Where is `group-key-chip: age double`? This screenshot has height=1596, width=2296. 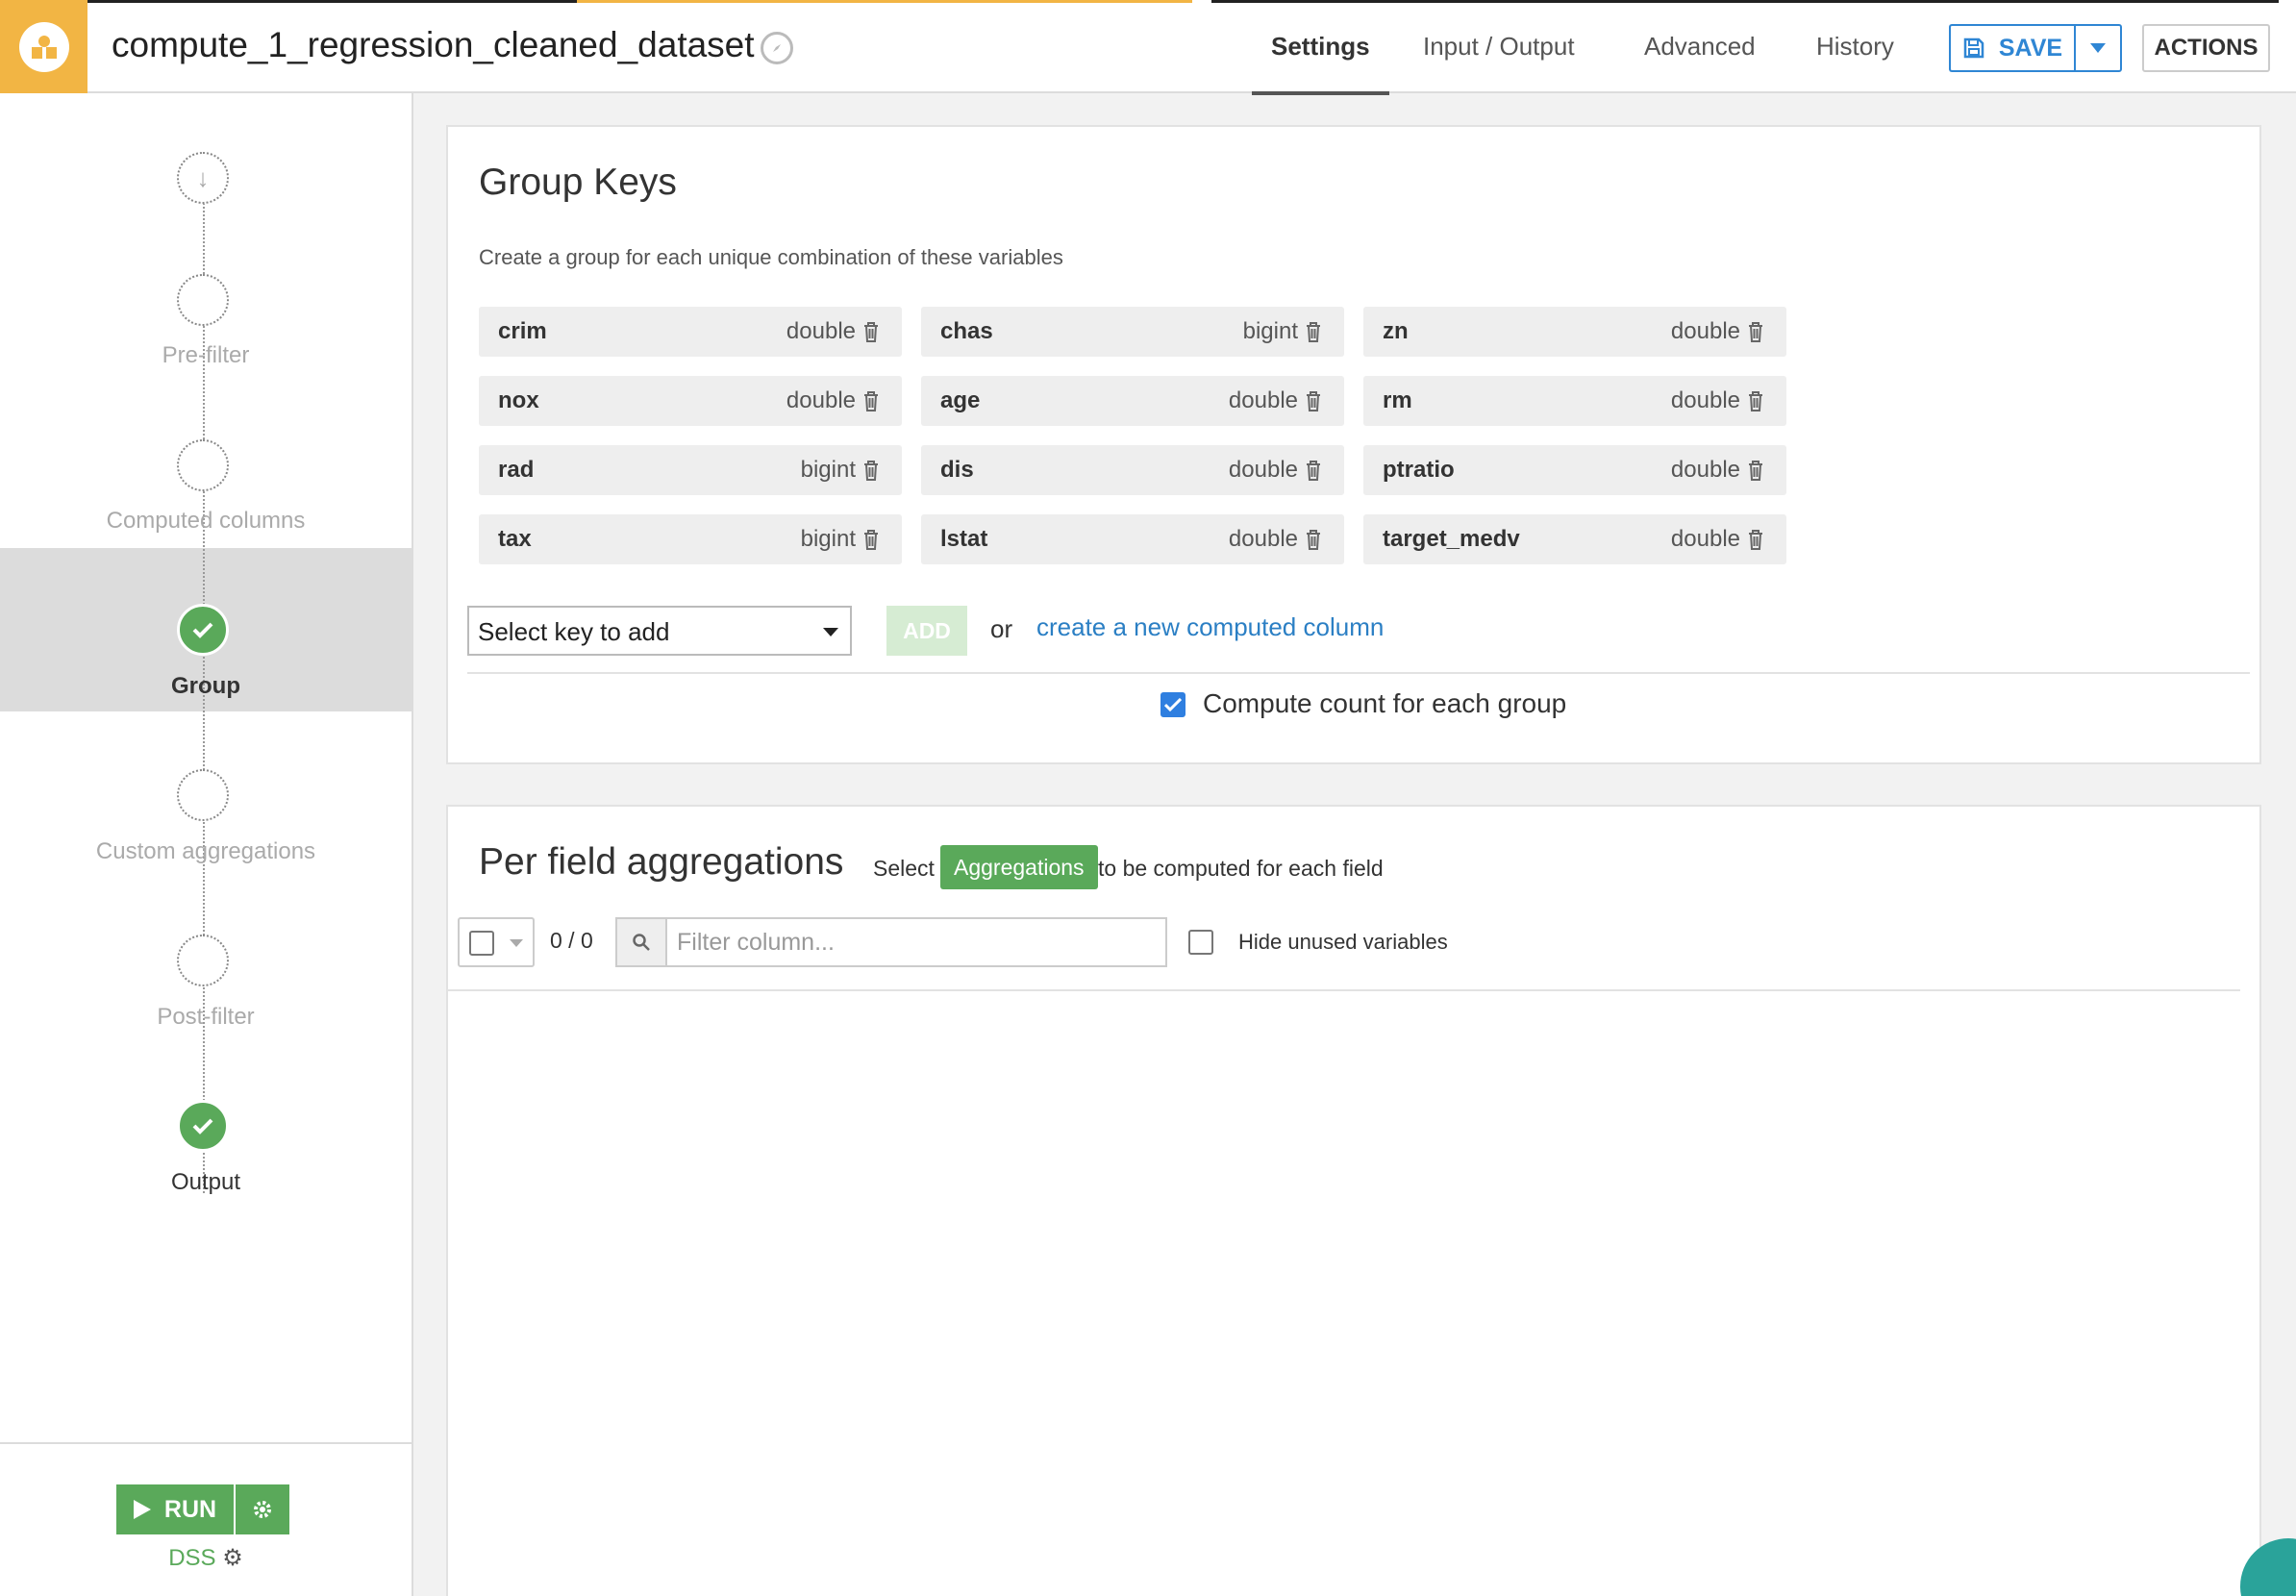
group-key-chip: age double is located at coordinates (1132, 401).